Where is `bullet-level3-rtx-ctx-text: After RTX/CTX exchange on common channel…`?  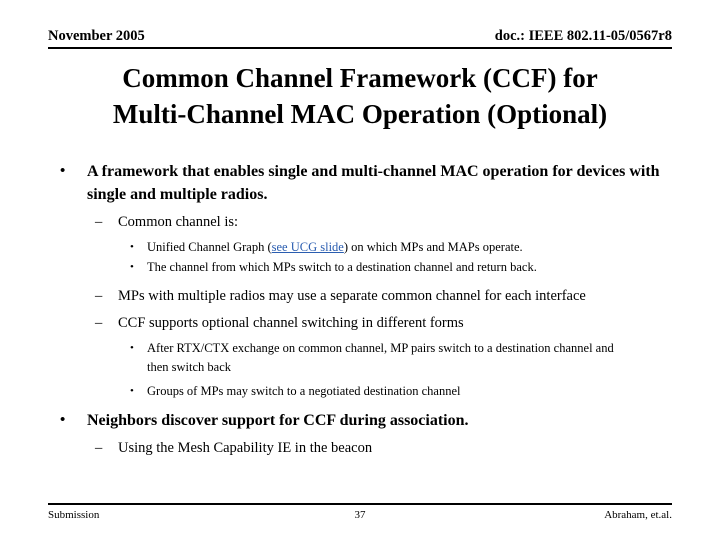
bullet-level3-rtx-ctx-text: After RTX/CTX exchange on common channel… is located at coordinates (380, 357).